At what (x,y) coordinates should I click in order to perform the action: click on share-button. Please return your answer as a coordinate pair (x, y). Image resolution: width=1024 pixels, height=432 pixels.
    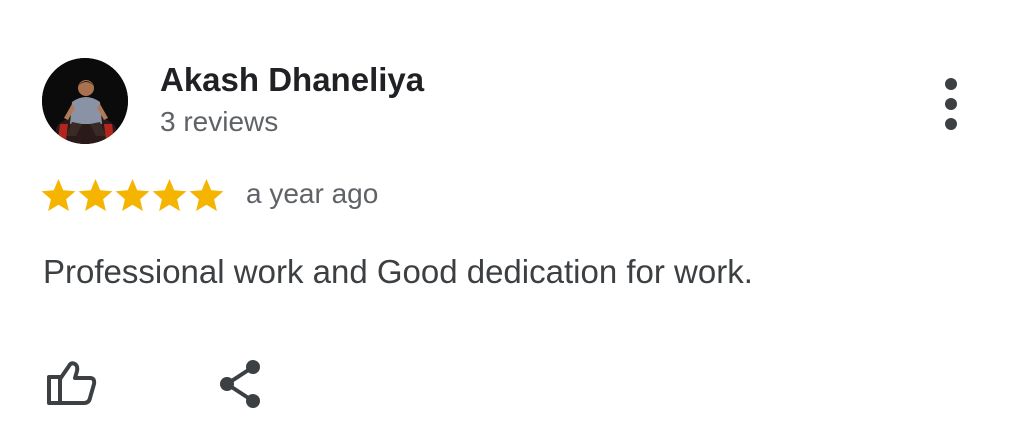
    Looking at the image, I should click on (240, 384).